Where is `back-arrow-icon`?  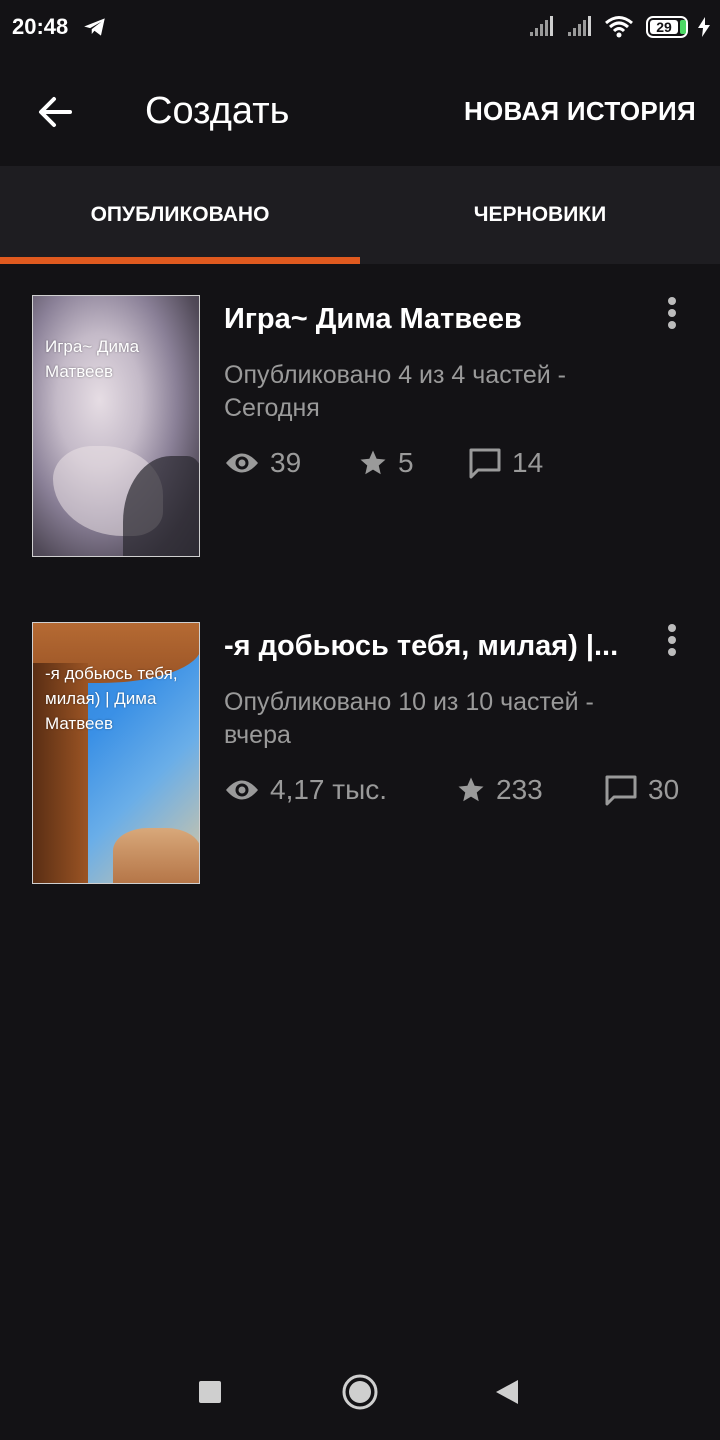 back-arrow-icon is located at coordinates (56, 112).